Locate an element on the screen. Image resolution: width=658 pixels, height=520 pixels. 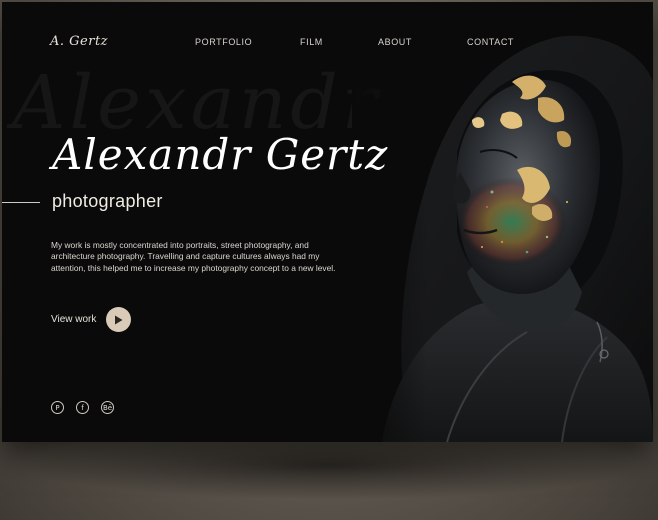
nav-film: FILM is located at coordinates (311, 42).